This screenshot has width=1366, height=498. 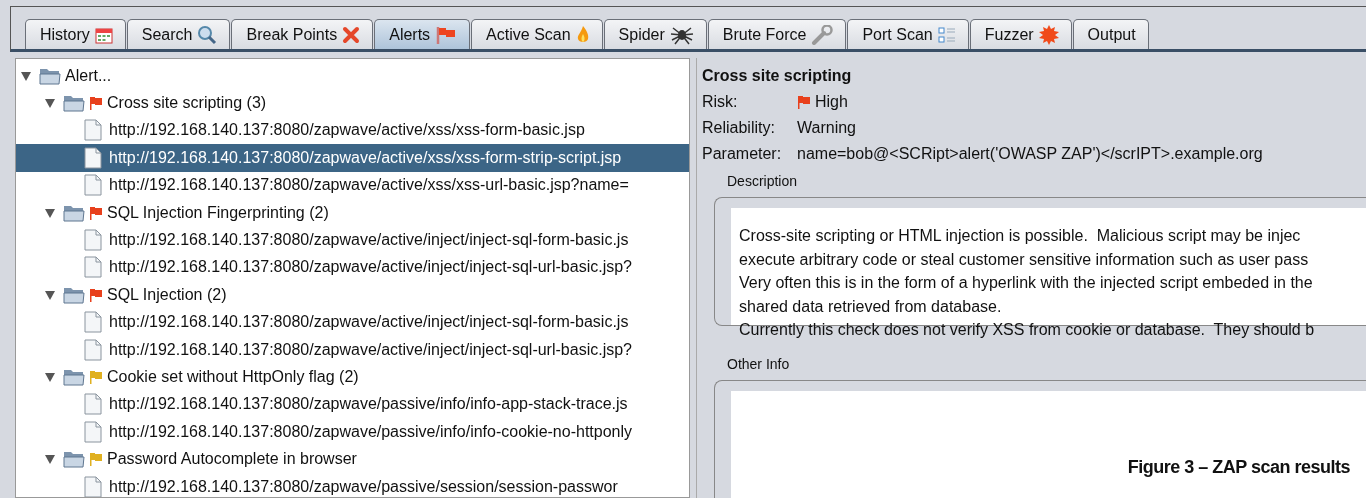 What do you see at coordinates (369, 185) in the screenshot?
I see `url-item: http://192.168.140.137:8080/zapwave/active/xss/xss-url-basic.jsp?name=` at bounding box center [369, 185].